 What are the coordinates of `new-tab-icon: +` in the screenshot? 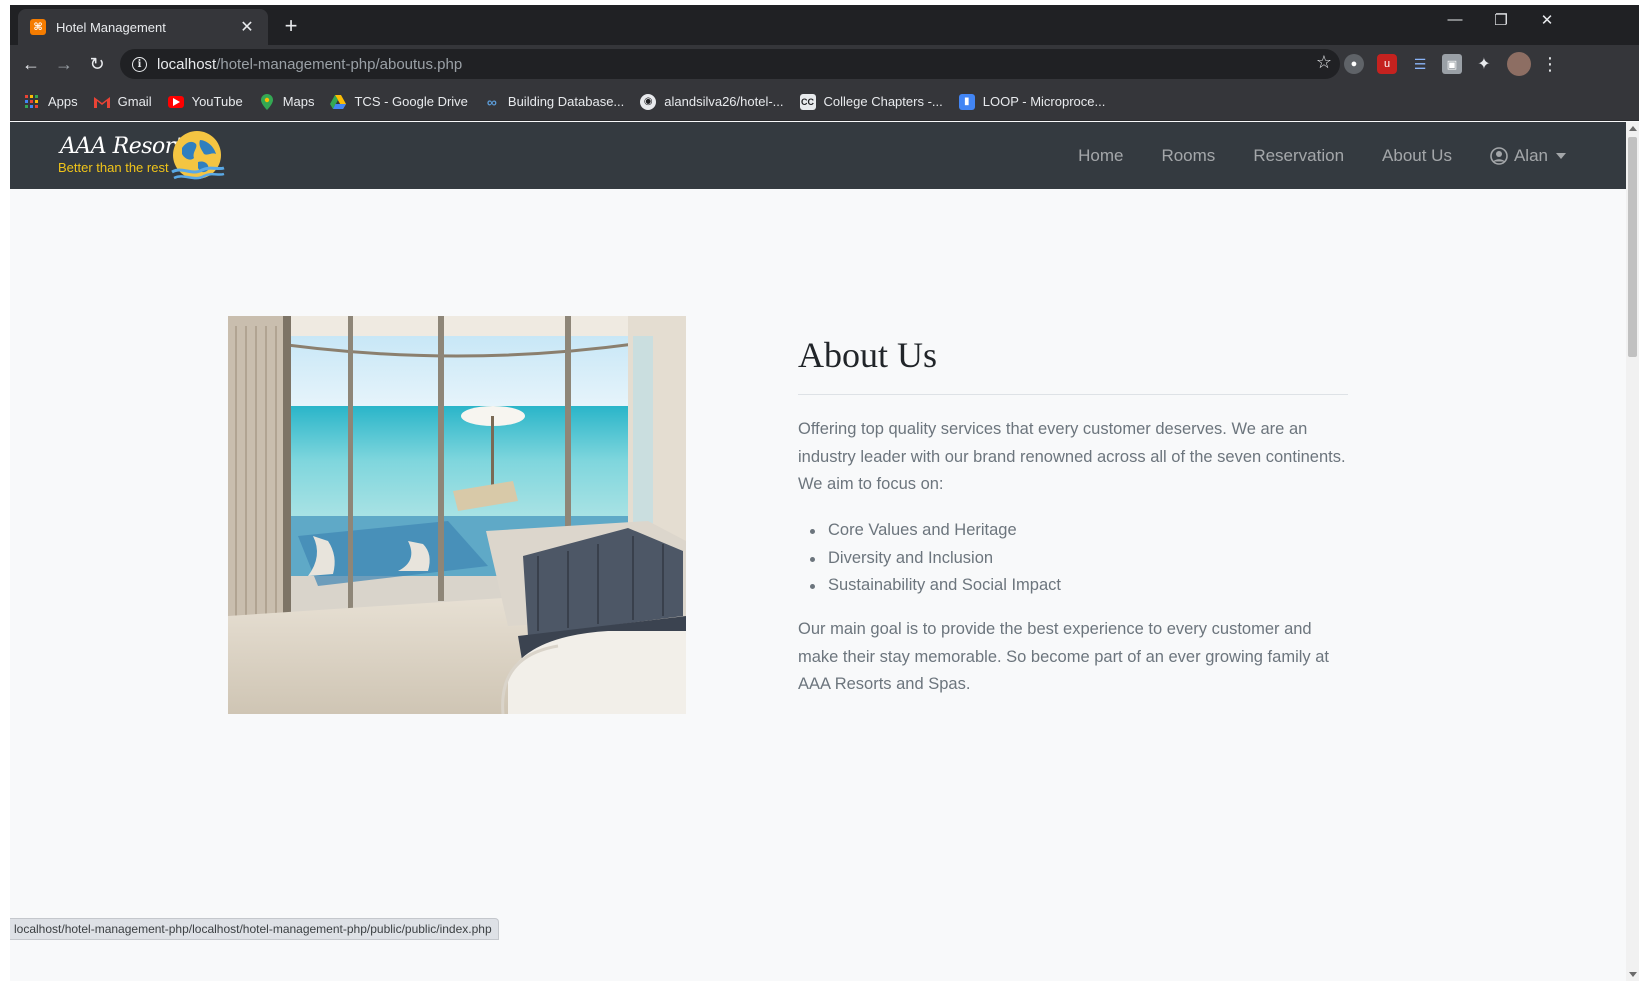 It's located at (291, 26).